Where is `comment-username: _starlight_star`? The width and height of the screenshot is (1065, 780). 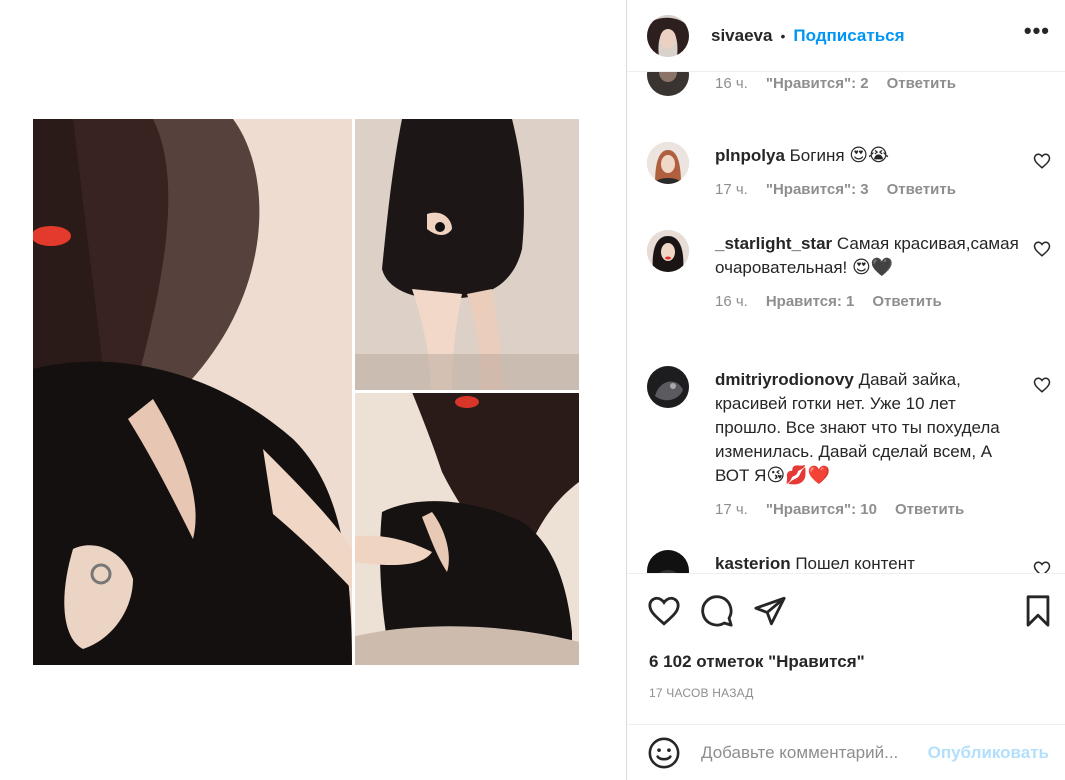
comment-username: _starlight_star is located at coordinates (773, 243).